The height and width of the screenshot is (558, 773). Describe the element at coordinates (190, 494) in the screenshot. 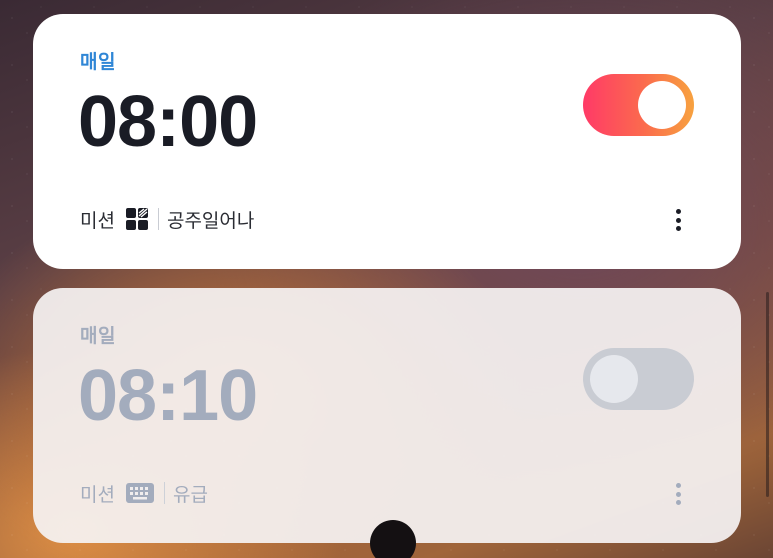

I see `mission-name: 유급` at that location.